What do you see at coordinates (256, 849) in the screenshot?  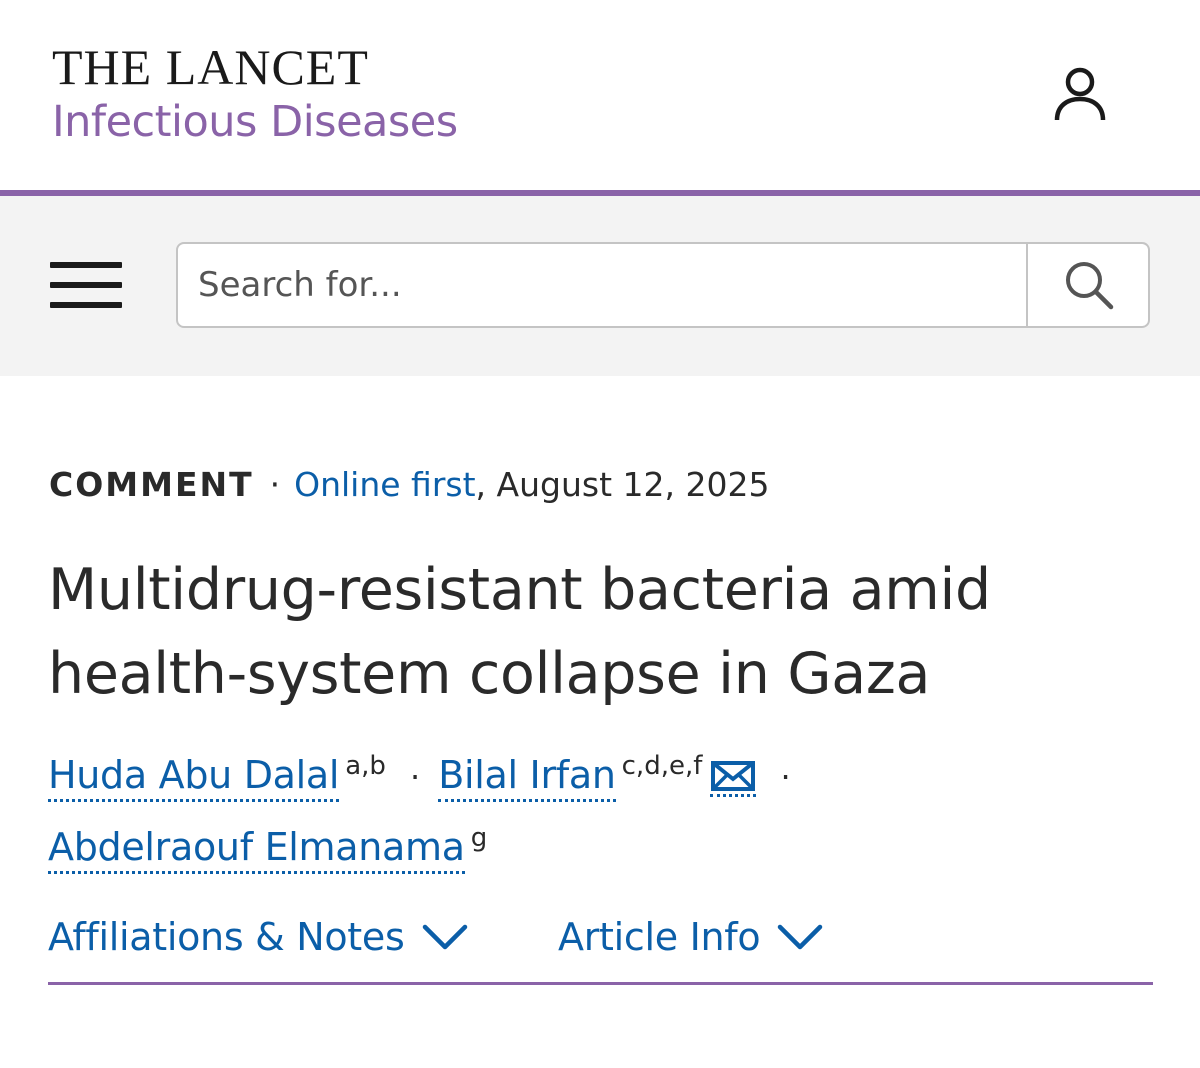 I see `author-link-abdelraouf-elmanama: Abdelraouf Elmanama` at bounding box center [256, 849].